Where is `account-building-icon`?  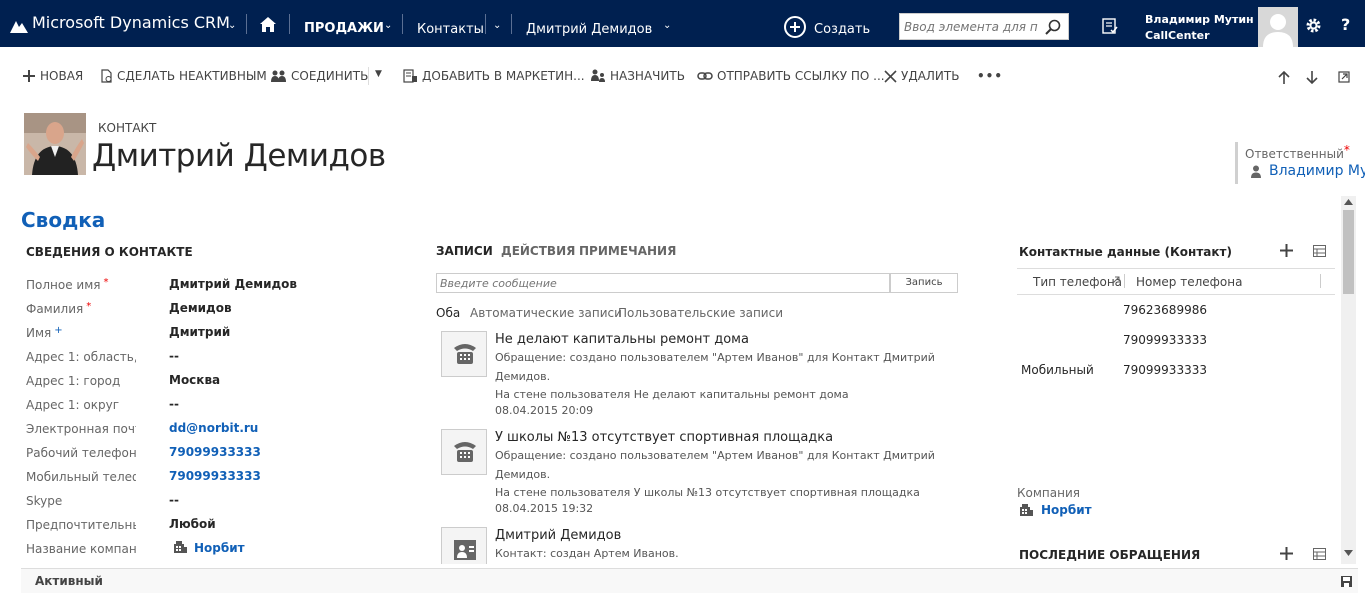
account-building-icon is located at coordinates (1026, 510).